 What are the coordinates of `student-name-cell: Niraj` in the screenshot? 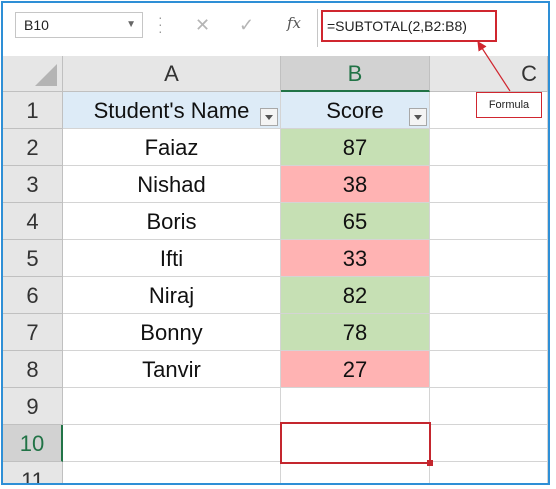 It's located at (172, 295).